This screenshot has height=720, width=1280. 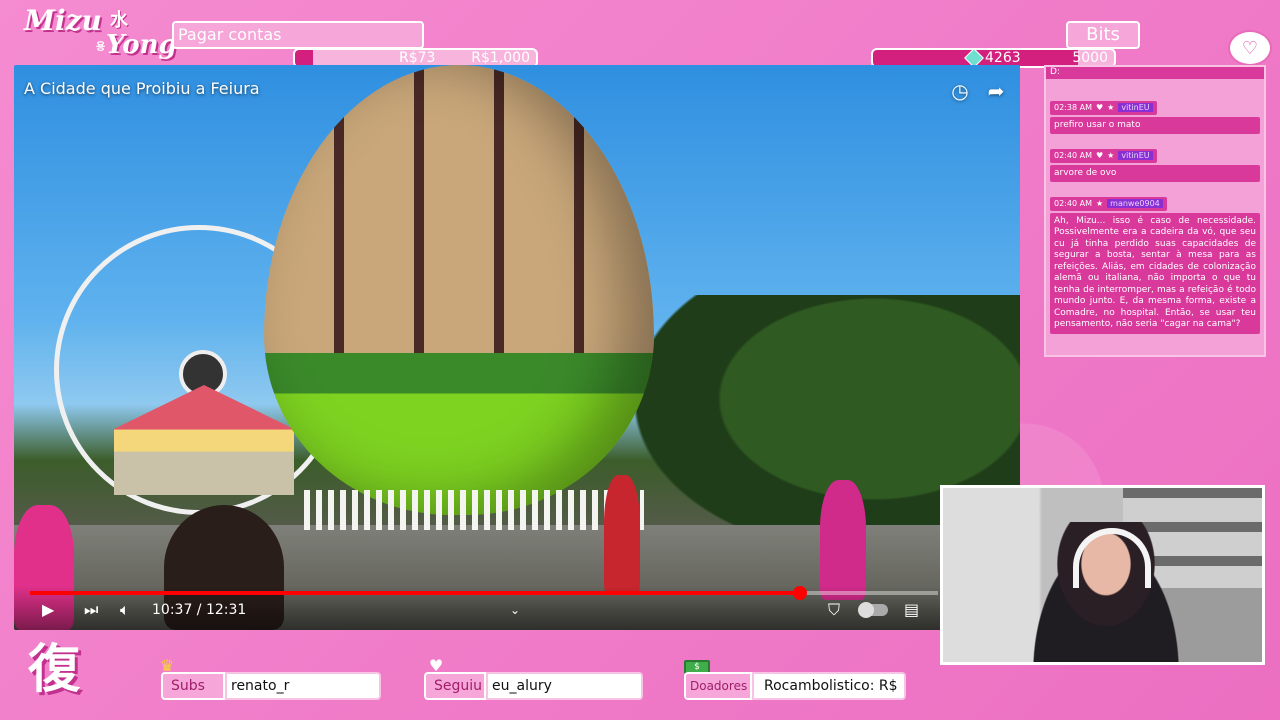 What do you see at coordinates (873, 610) in the screenshot?
I see `autoplay-toggle` at bounding box center [873, 610].